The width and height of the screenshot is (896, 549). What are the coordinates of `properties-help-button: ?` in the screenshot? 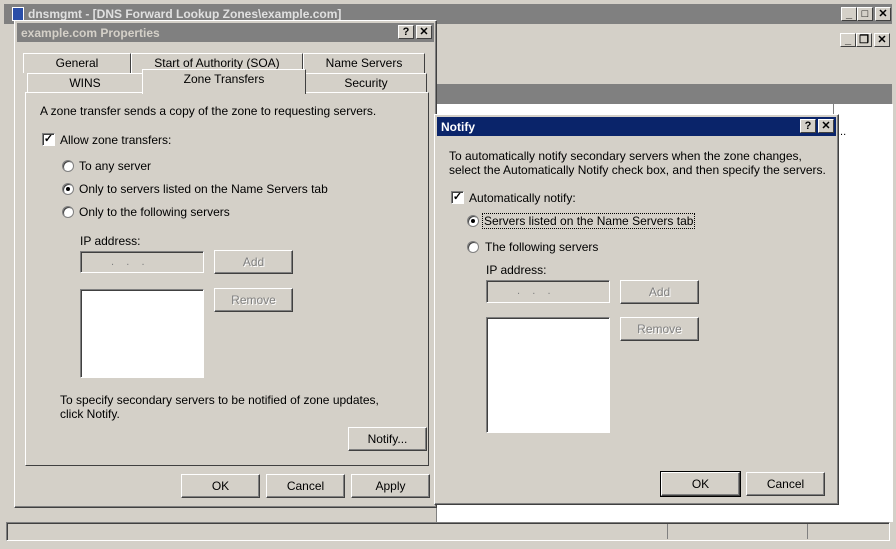 It's located at (406, 32).